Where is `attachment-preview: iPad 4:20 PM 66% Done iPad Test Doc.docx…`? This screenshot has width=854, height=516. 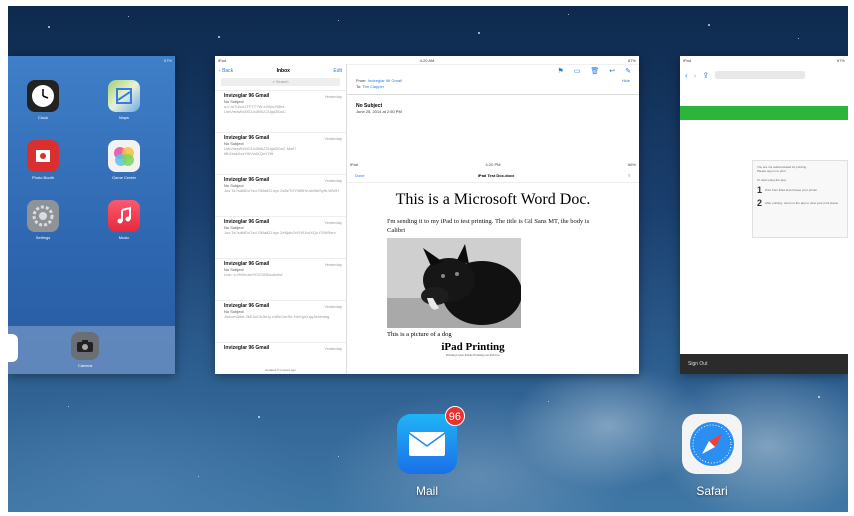
attachment-preview: iPad 4:20 PM 66% Done iPad Test Doc.docx… is located at coordinates (493, 267).